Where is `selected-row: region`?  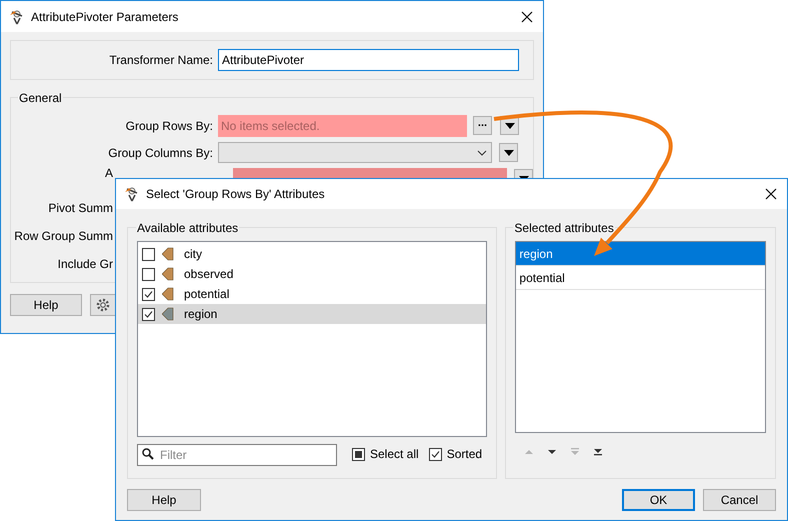 selected-row: region is located at coordinates (640, 254).